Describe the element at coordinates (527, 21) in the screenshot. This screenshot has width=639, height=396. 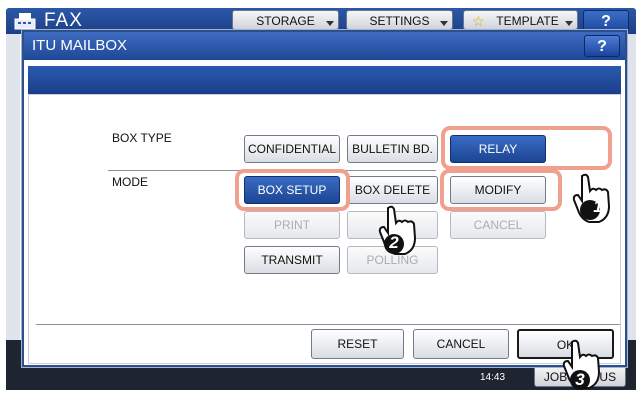
I see `tab-template-label: TEMPLATE` at that location.